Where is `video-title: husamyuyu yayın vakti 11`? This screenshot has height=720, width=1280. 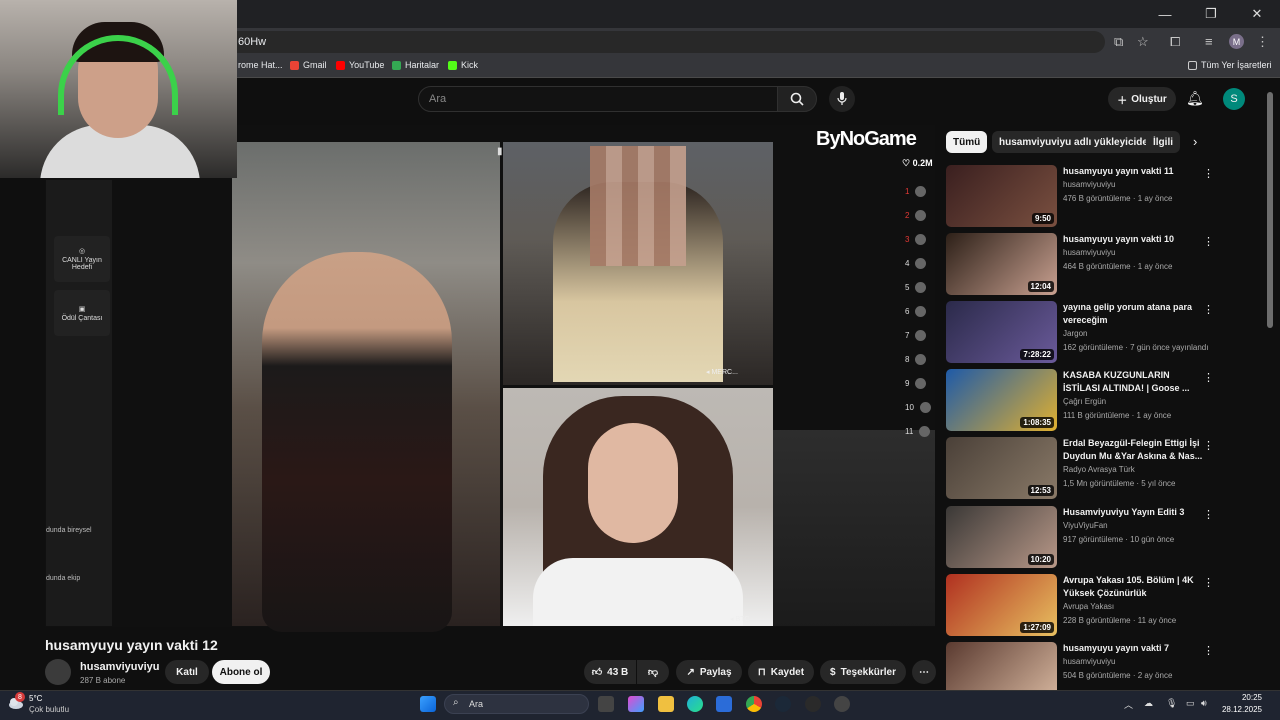 video-title: husamyuyu yayın vakti 11 is located at coordinates (1133, 171).